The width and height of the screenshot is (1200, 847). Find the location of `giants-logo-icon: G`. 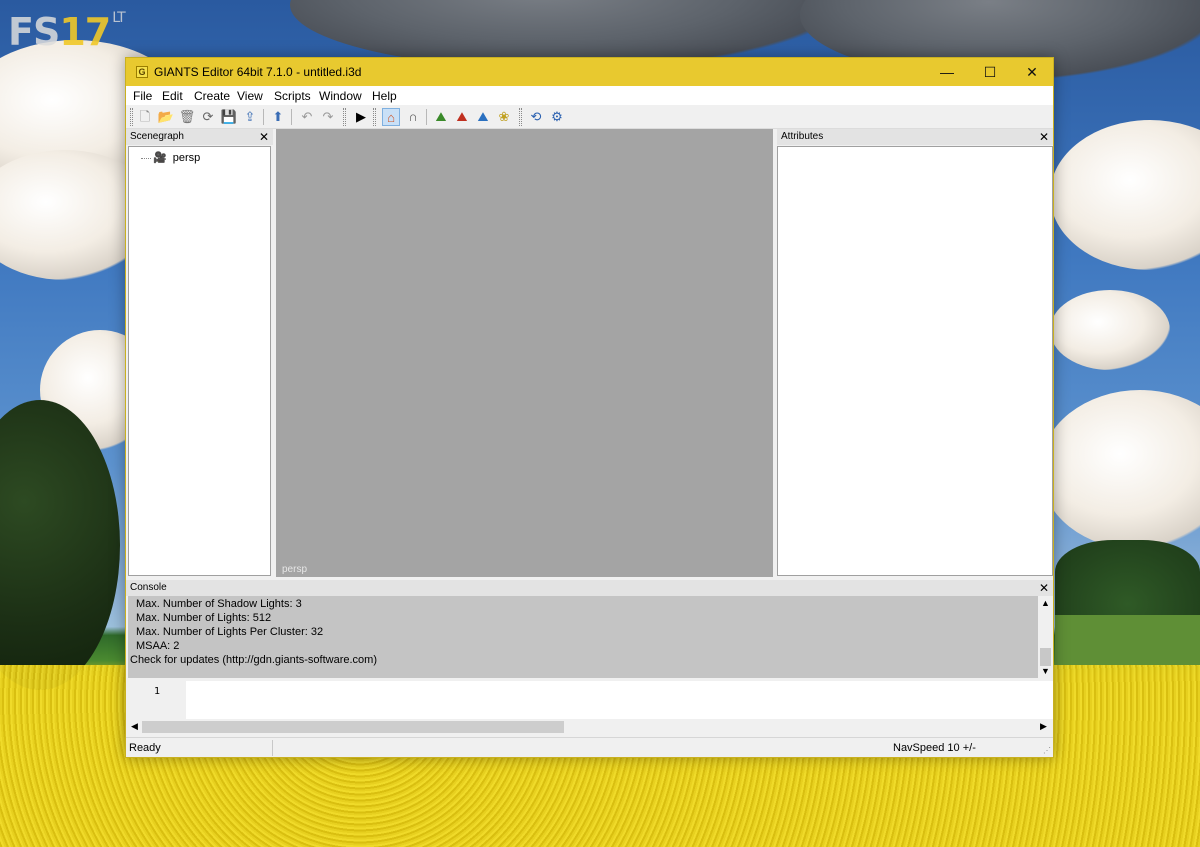

giants-logo-icon: G is located at coordinates (142, 72).